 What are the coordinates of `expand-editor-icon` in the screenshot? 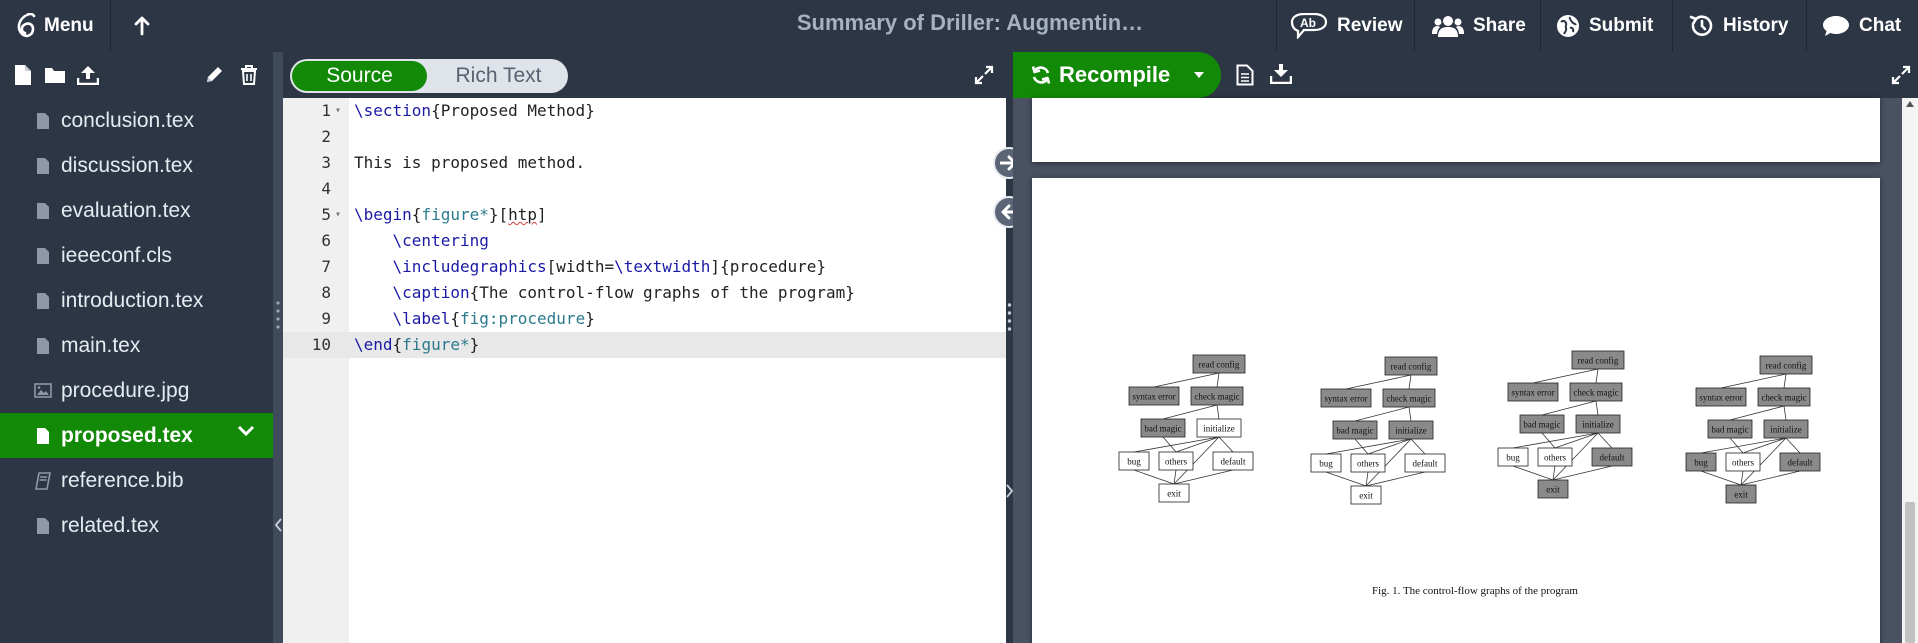 It's located at (984, 75).